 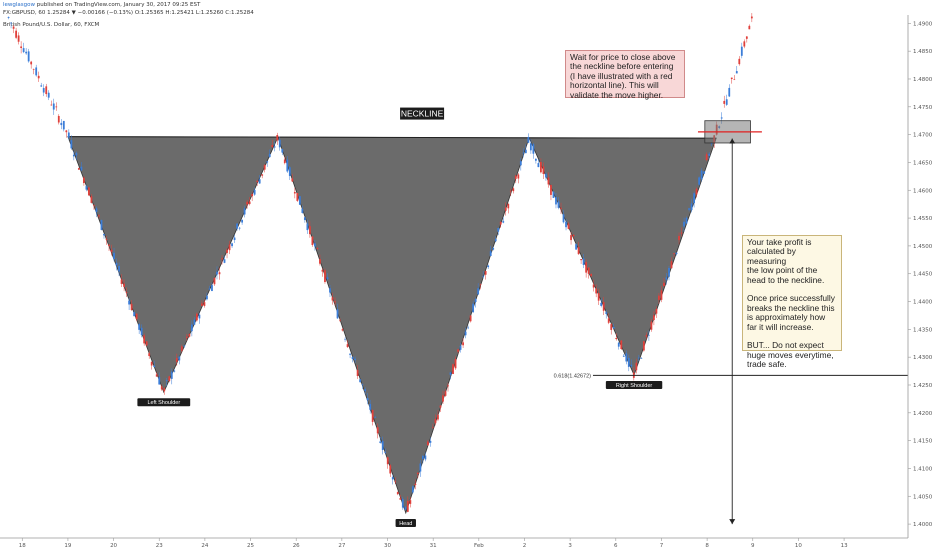 What do you see at coordinates (570, 546) in the screenshot?
I see `x-tick-label: 3` at bounding box center [570, 546].